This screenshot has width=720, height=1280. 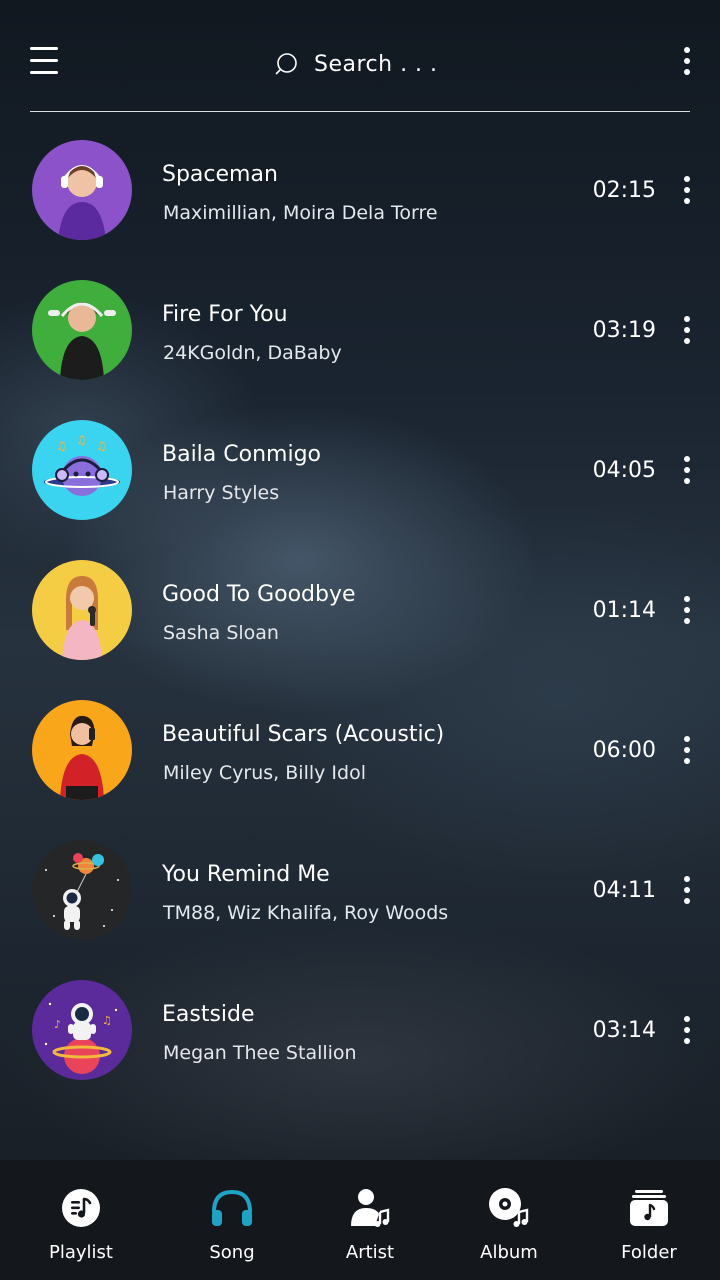 I want to click on playlist-icon, so click(x=81, y=1208).